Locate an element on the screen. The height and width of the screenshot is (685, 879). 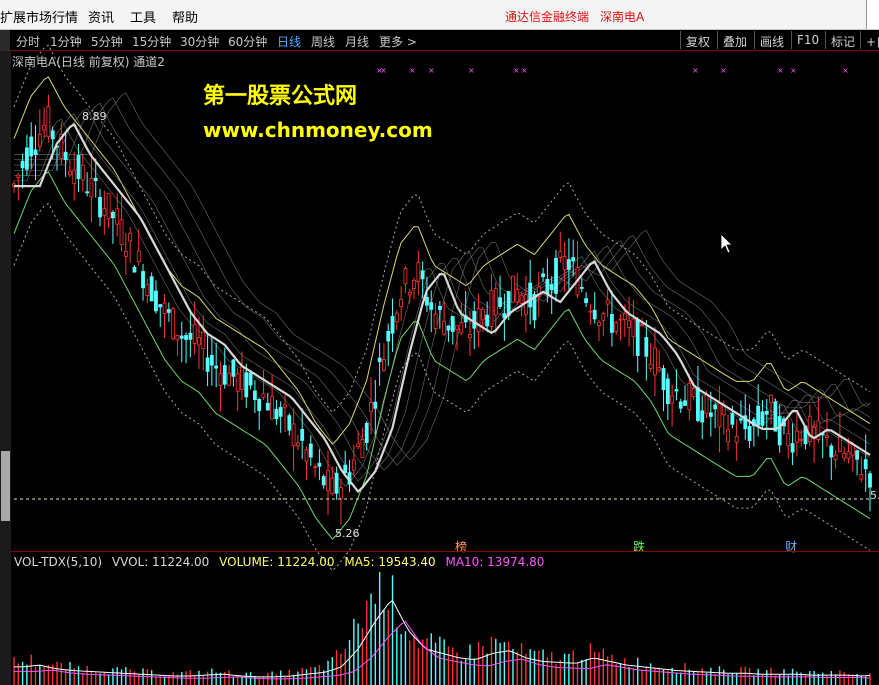
volume-ma5-line is located at coordinates (442, 638).